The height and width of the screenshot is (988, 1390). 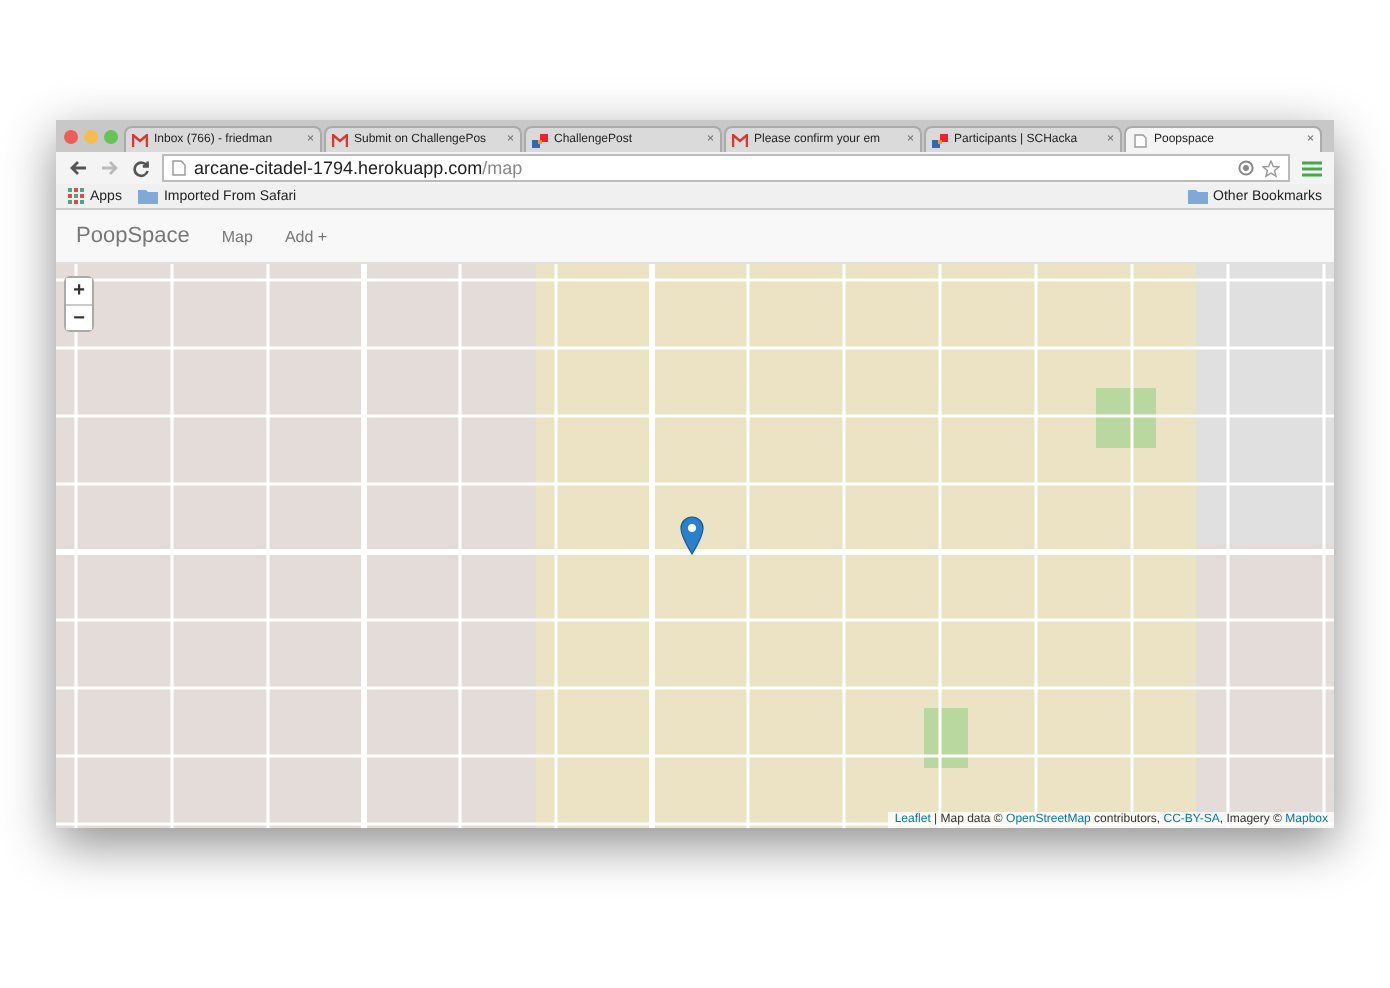 I want to click on nav-link: Add +, so click(x=306, y=236).